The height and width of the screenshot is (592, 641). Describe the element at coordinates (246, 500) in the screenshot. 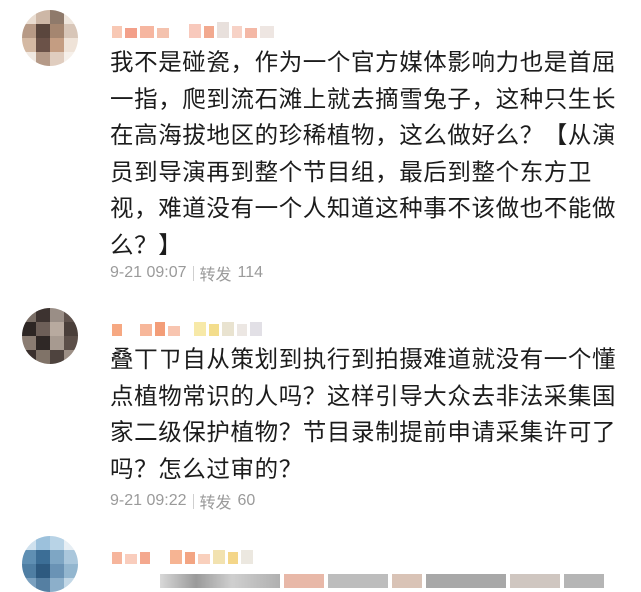

I see `repost-count: 60` at that location.